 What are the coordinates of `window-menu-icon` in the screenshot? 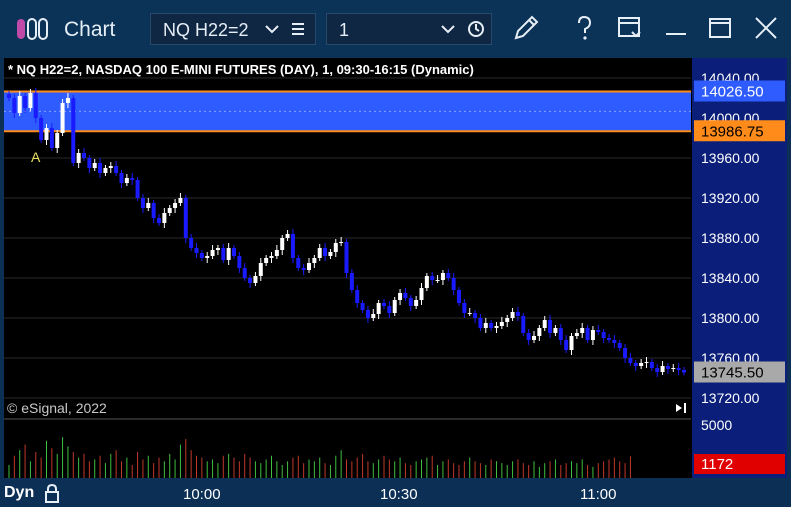 It's located at (630, 28).